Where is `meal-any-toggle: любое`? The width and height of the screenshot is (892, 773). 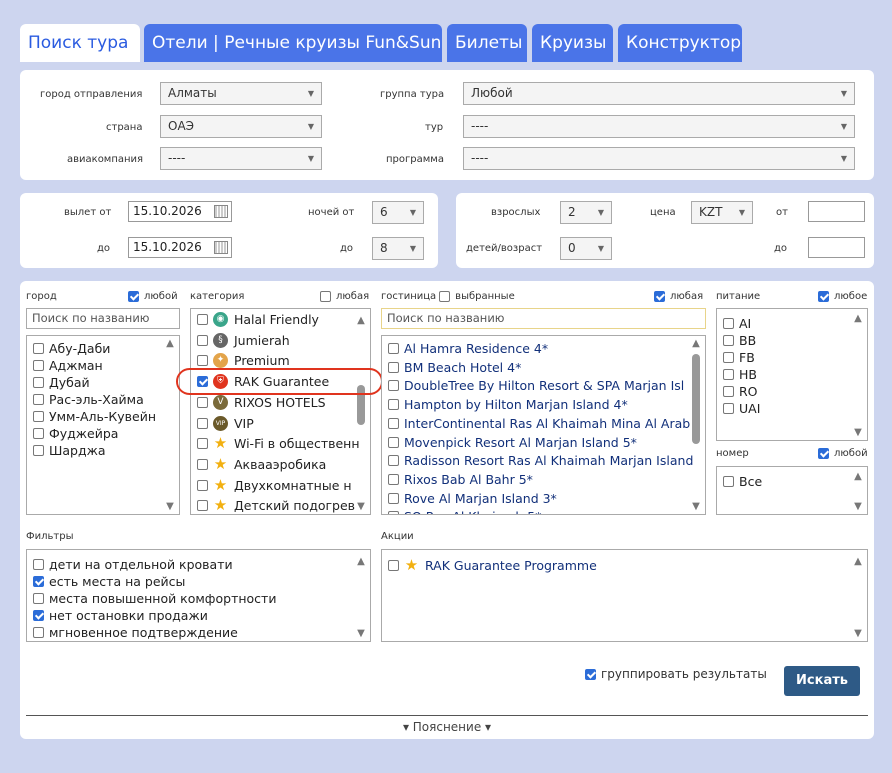
meal-any-toggle: любое is located at coordinates (842, 296).